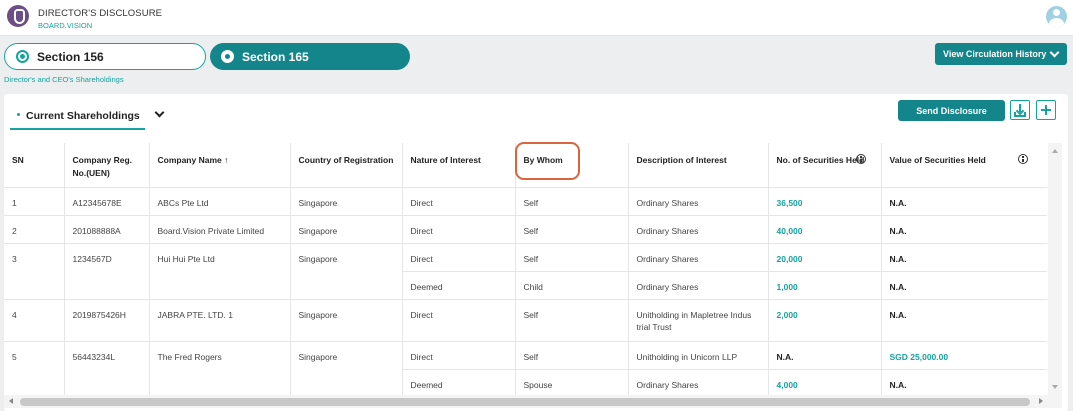 This screenshot has width=1073, height=411. I want to click on tab-section-165: Section 165, so click(310, 56).